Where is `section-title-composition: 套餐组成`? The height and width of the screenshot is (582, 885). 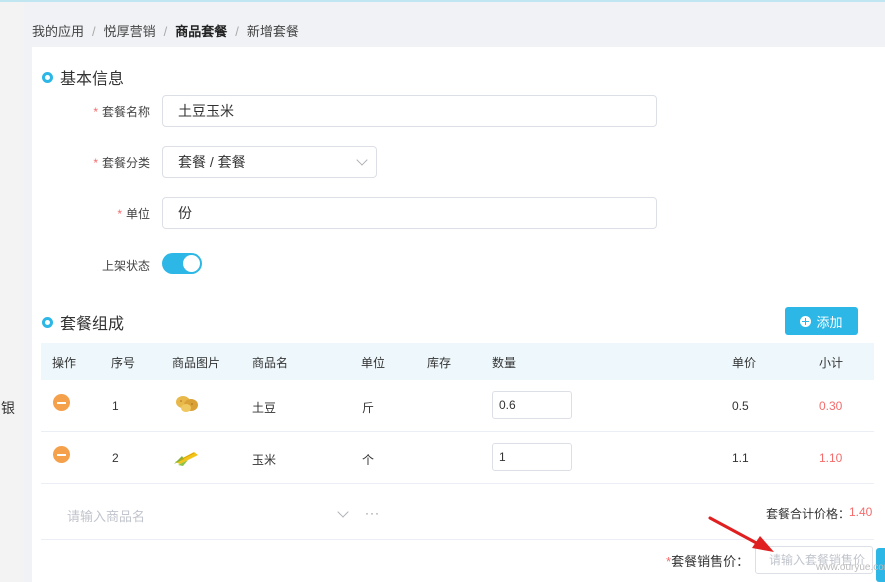 section-title-composition: 套餐组成 is located at coordinates (83, 322).